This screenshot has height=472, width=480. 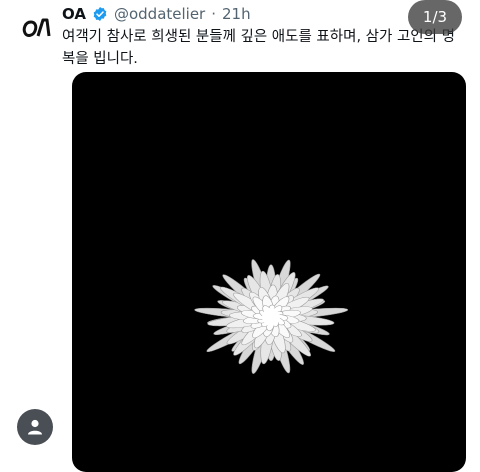 I want to click on chrysanthemum-image, so click(x=271, y=316).